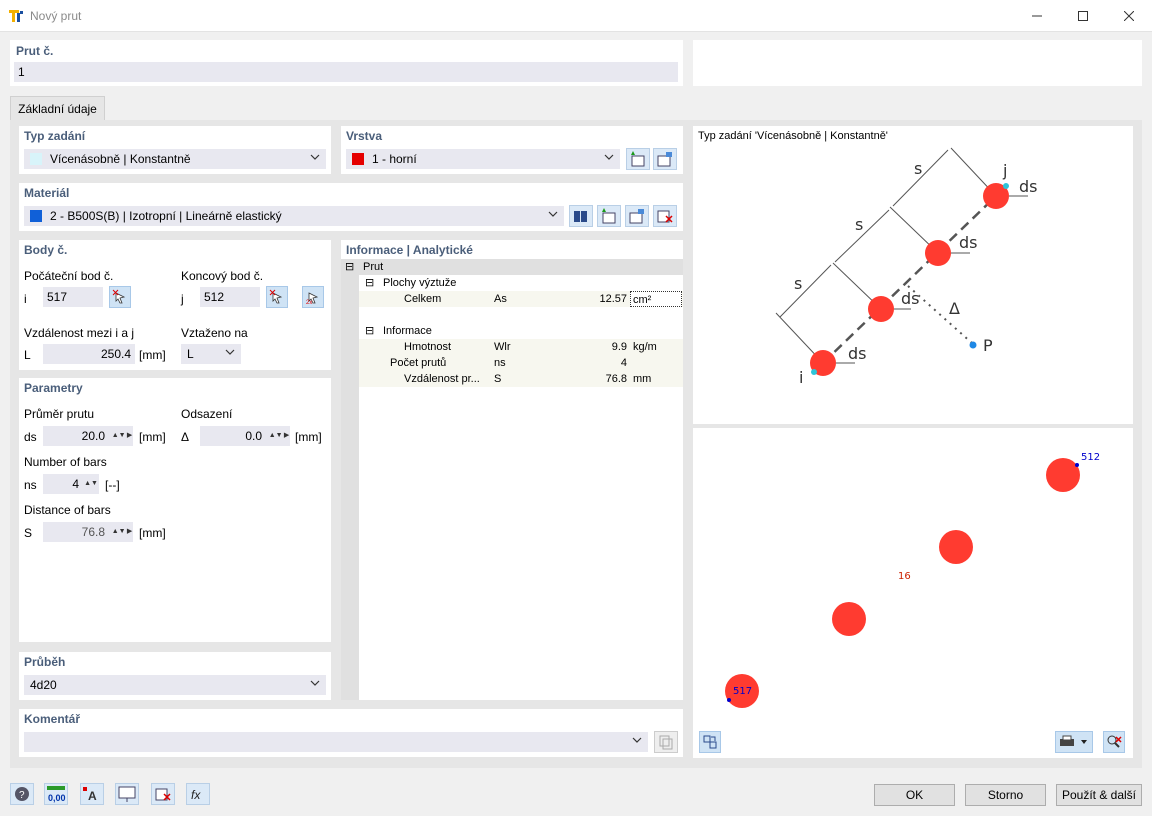 The width and height of the screenshot is (1152, 816). I want to click on end-point-field: 512, so click(230, 297).